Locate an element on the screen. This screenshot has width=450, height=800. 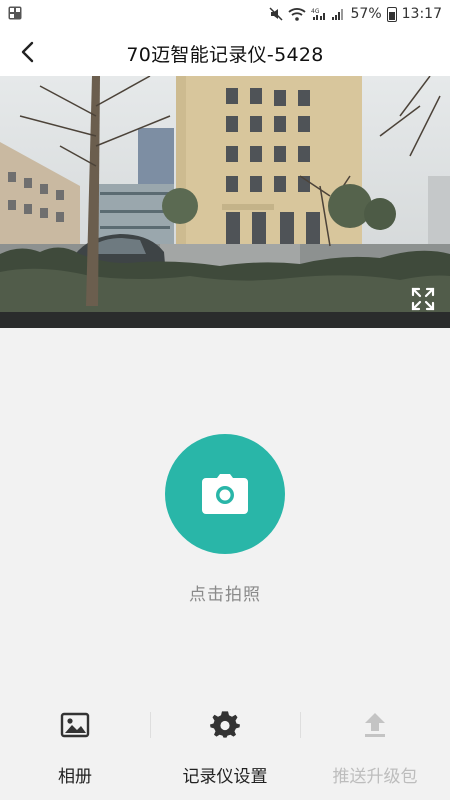
expand-icon is located at coordinates (423, 299).